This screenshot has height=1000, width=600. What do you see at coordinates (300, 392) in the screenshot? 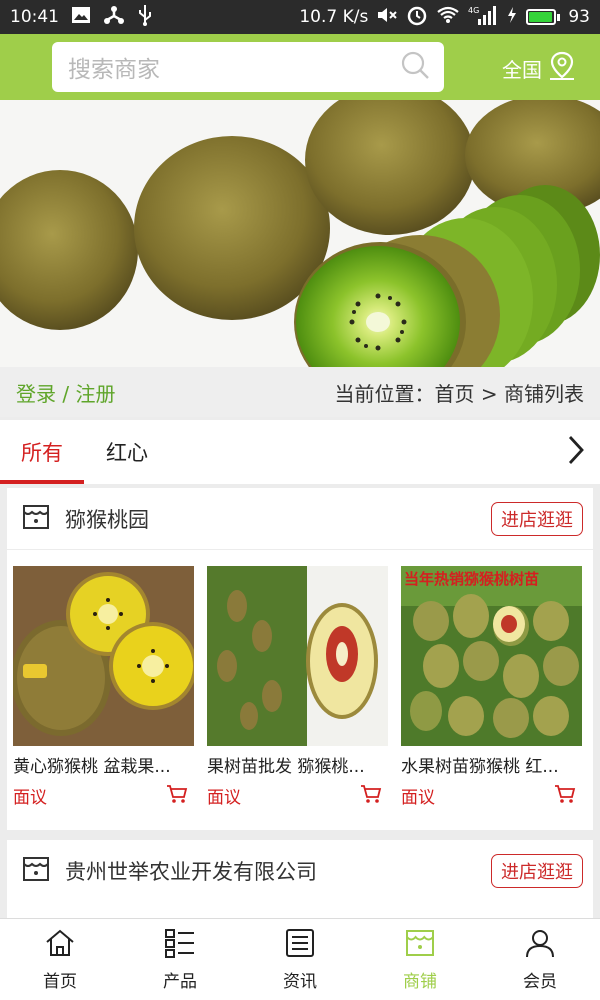
I see `location-bar: 登录 / 注册 当前位置：首页 > 商铺列表` at bounding box center [300, 392].